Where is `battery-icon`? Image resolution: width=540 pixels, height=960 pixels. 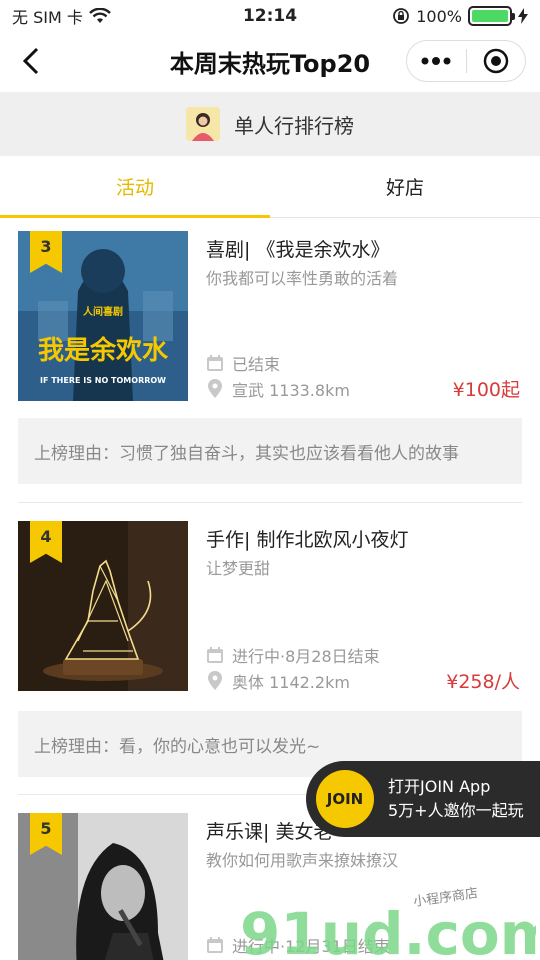 battery-icon is located at coordinates (491, 16).